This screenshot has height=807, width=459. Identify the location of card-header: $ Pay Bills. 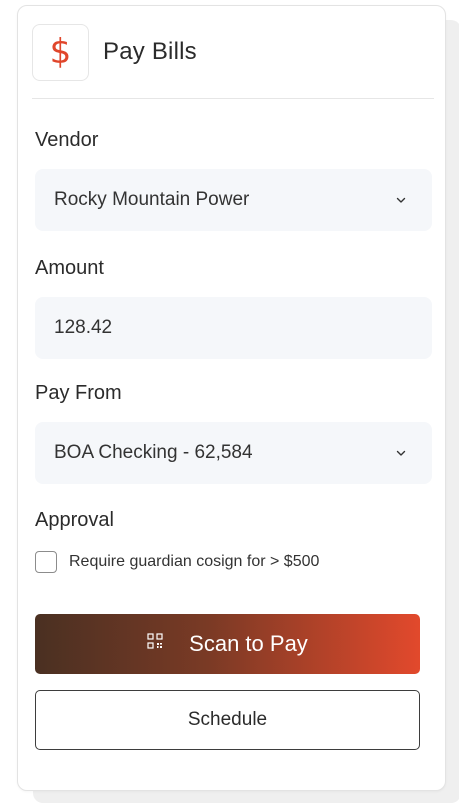
(114, 52).